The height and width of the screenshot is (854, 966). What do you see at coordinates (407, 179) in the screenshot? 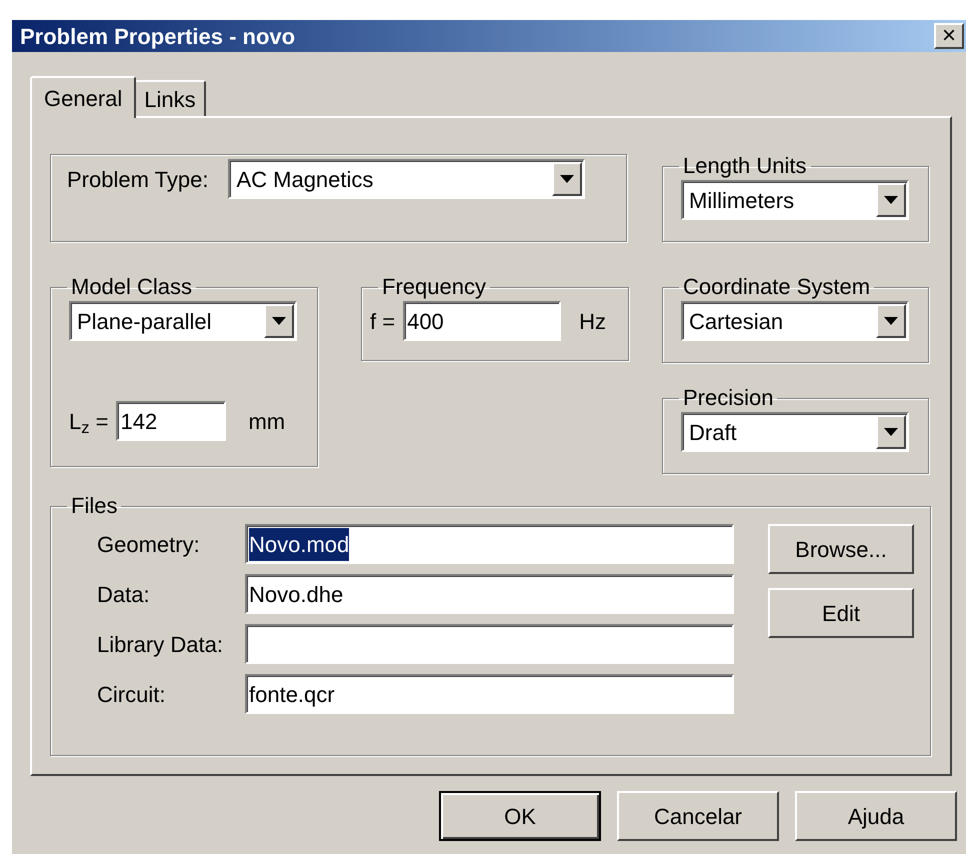
I see `problem-type-dropdown: AC Magnetics` at bounding box center [407, 179].